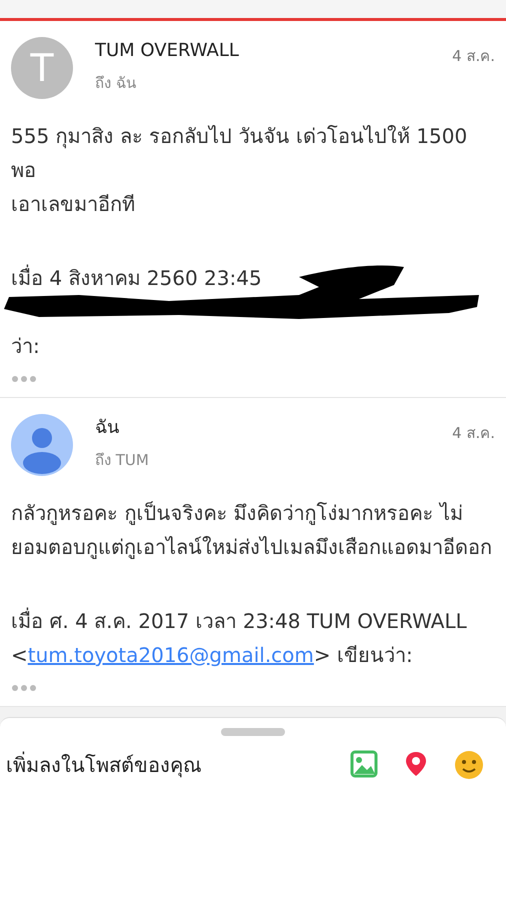  I want to click on photo-icon, so click(364, 764).